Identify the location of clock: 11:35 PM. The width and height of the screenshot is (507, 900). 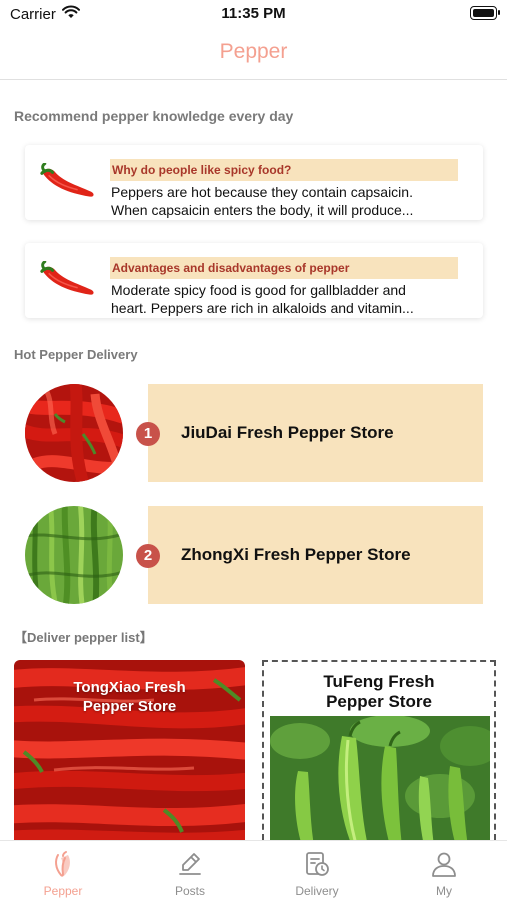
(253, 13).